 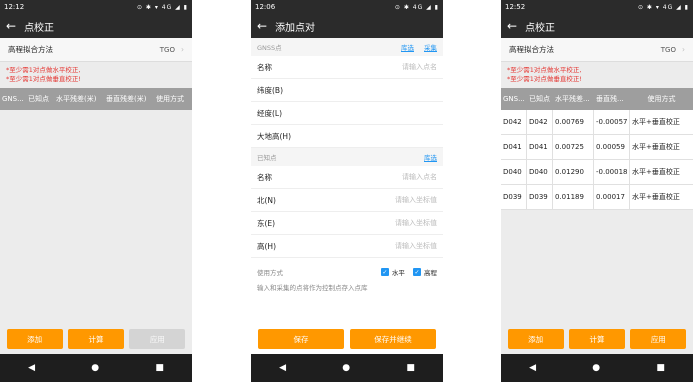 I want to click on collect-link: 采集, so click(x=430, y=48).